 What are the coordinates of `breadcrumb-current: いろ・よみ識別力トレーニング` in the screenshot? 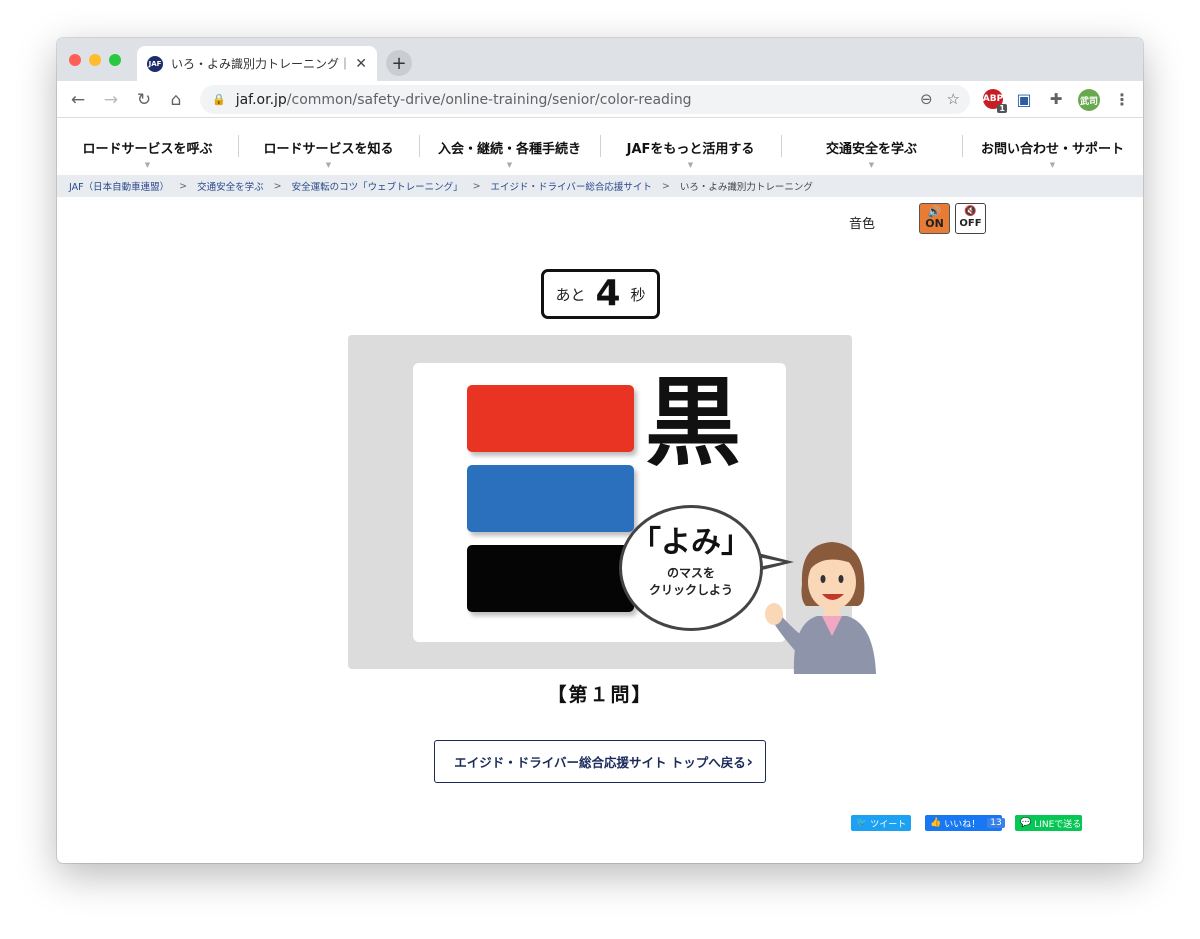 It's located at (746, 187).